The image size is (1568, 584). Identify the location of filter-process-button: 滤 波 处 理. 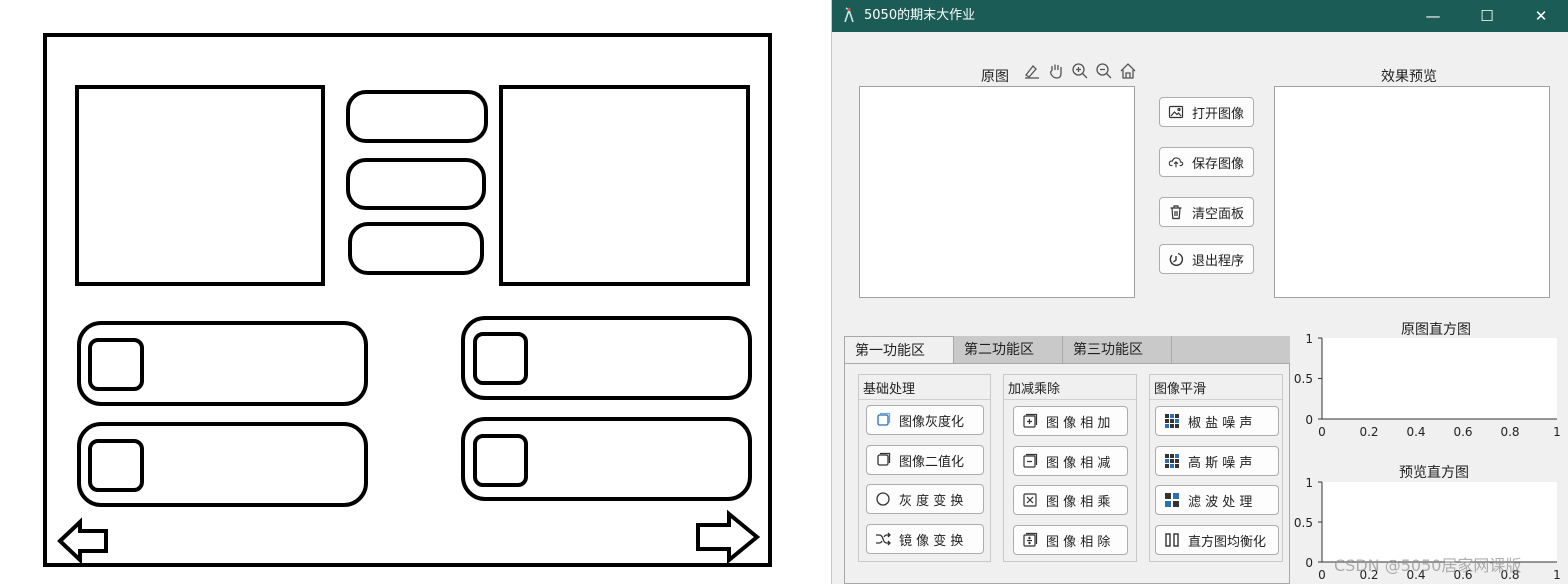
(1217, 500).